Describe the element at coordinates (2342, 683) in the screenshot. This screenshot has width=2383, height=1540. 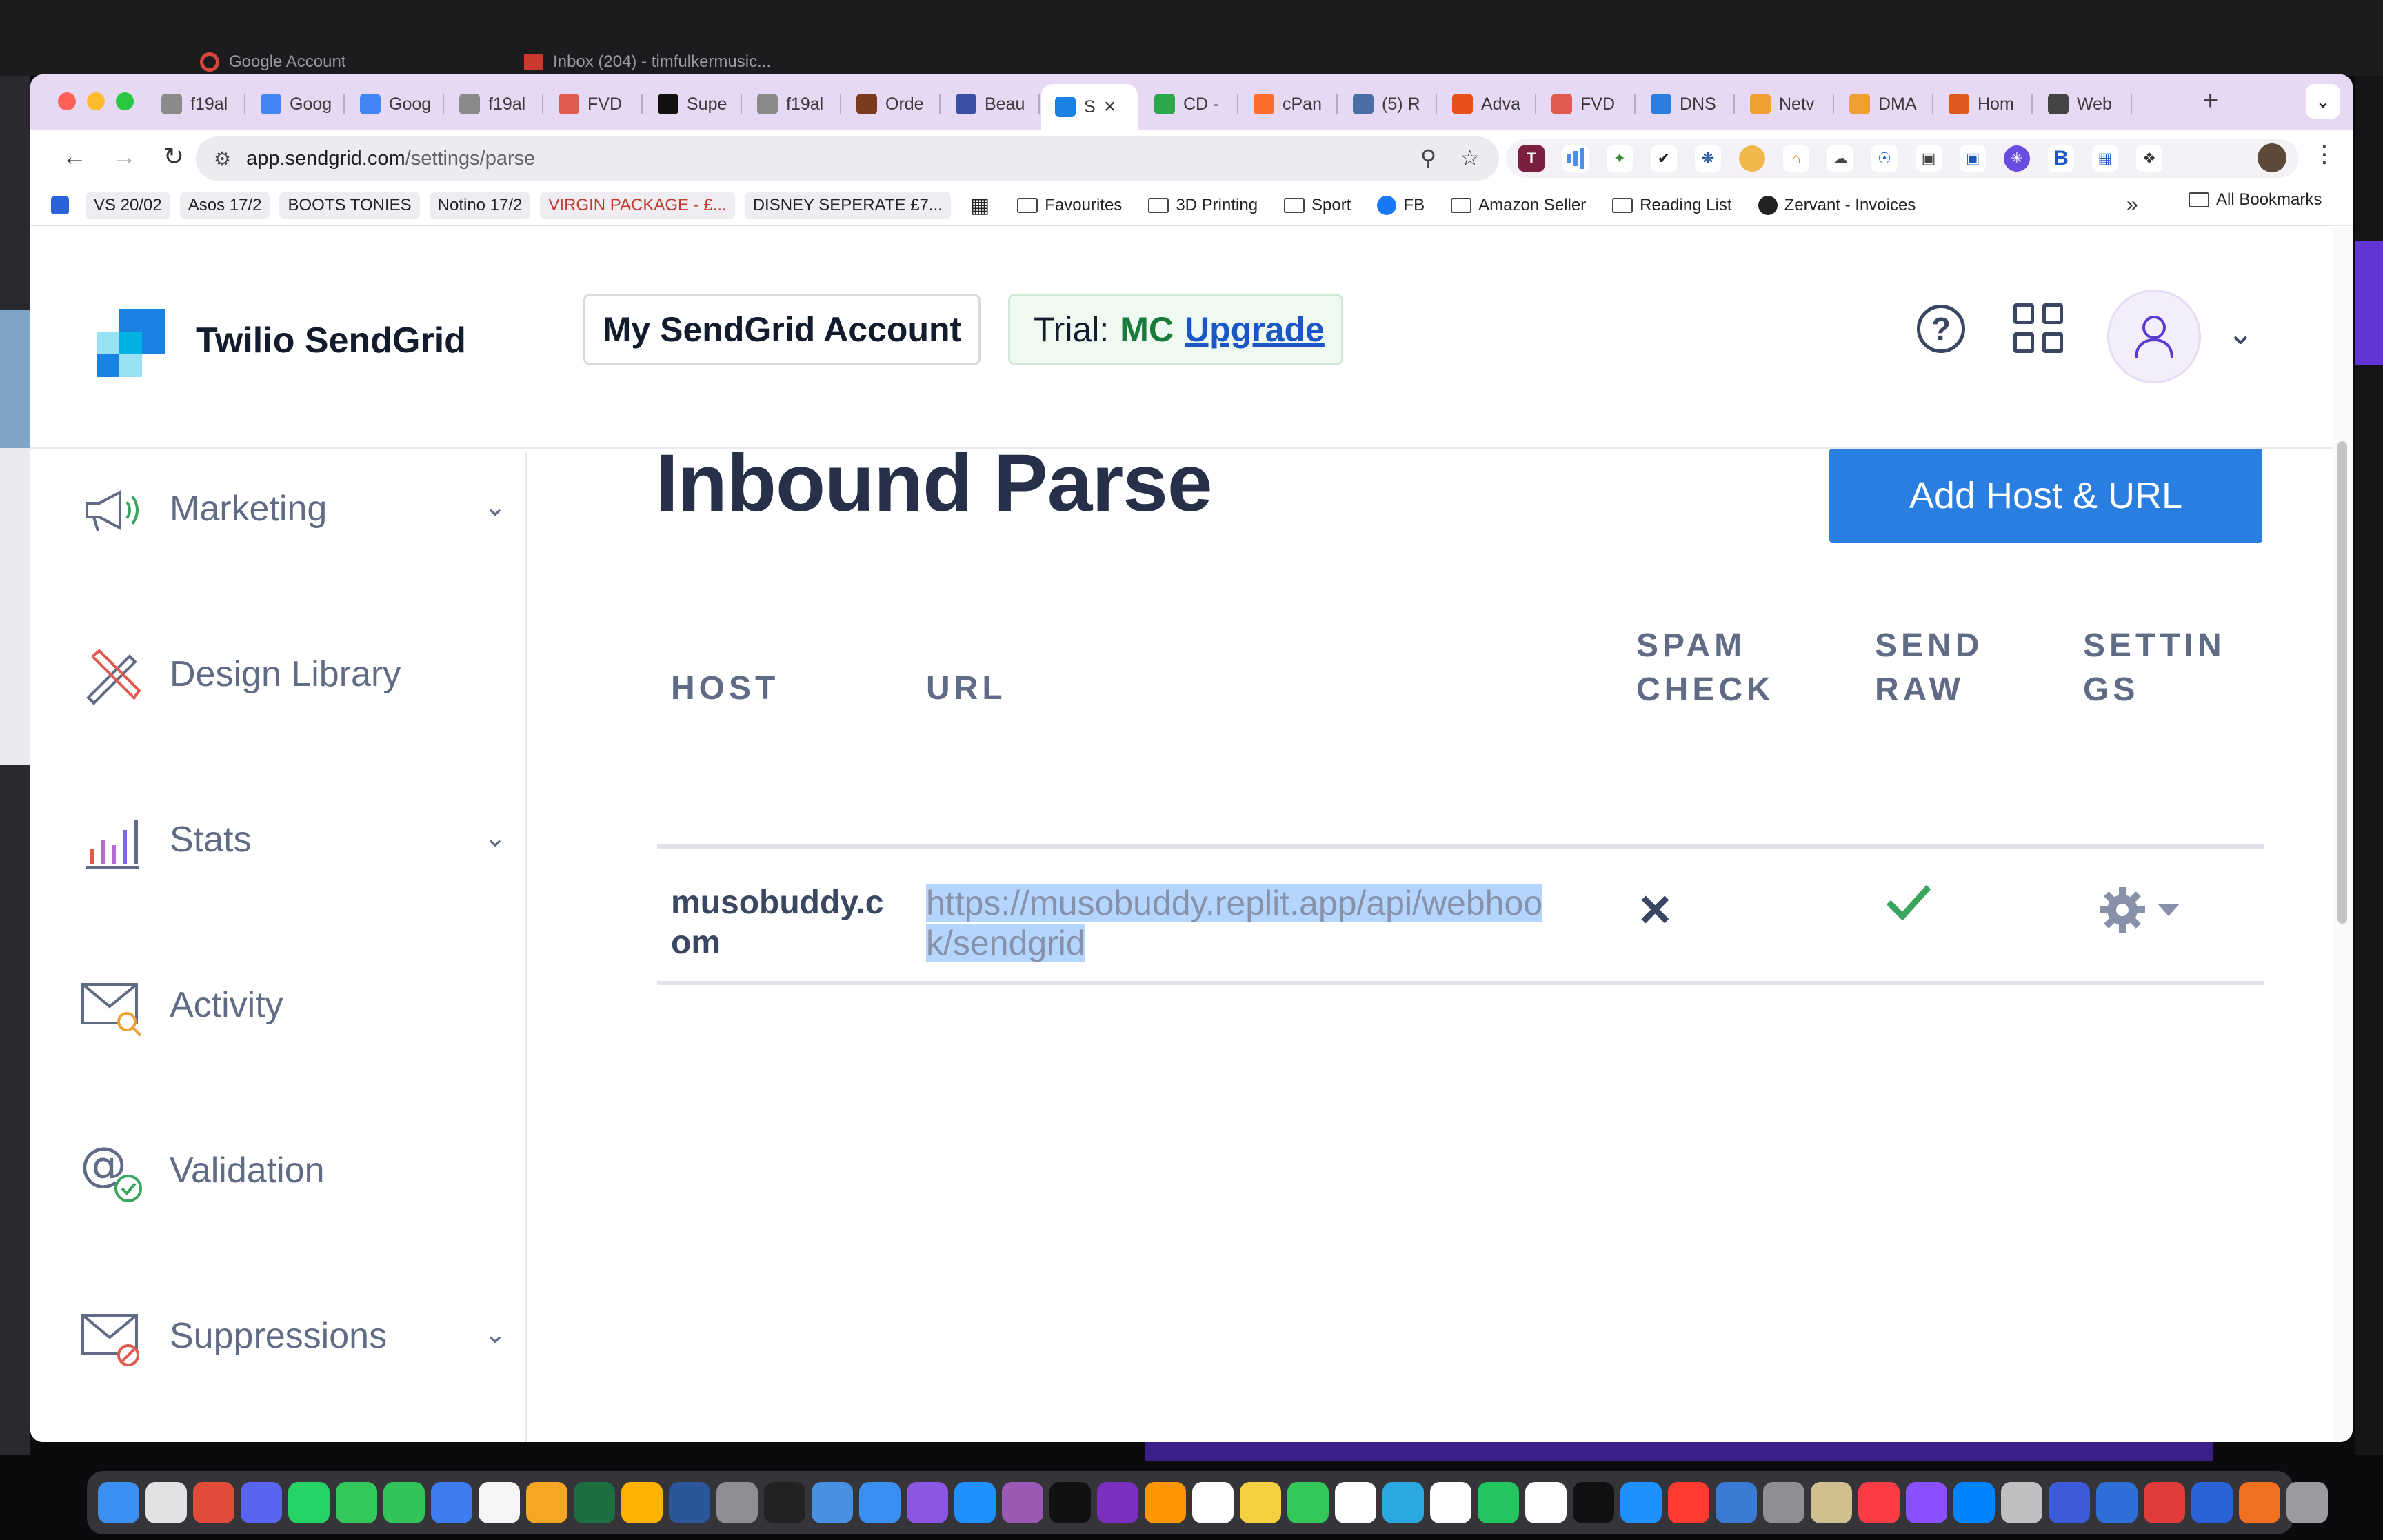
I see `scrollbar-thumb` at that location.